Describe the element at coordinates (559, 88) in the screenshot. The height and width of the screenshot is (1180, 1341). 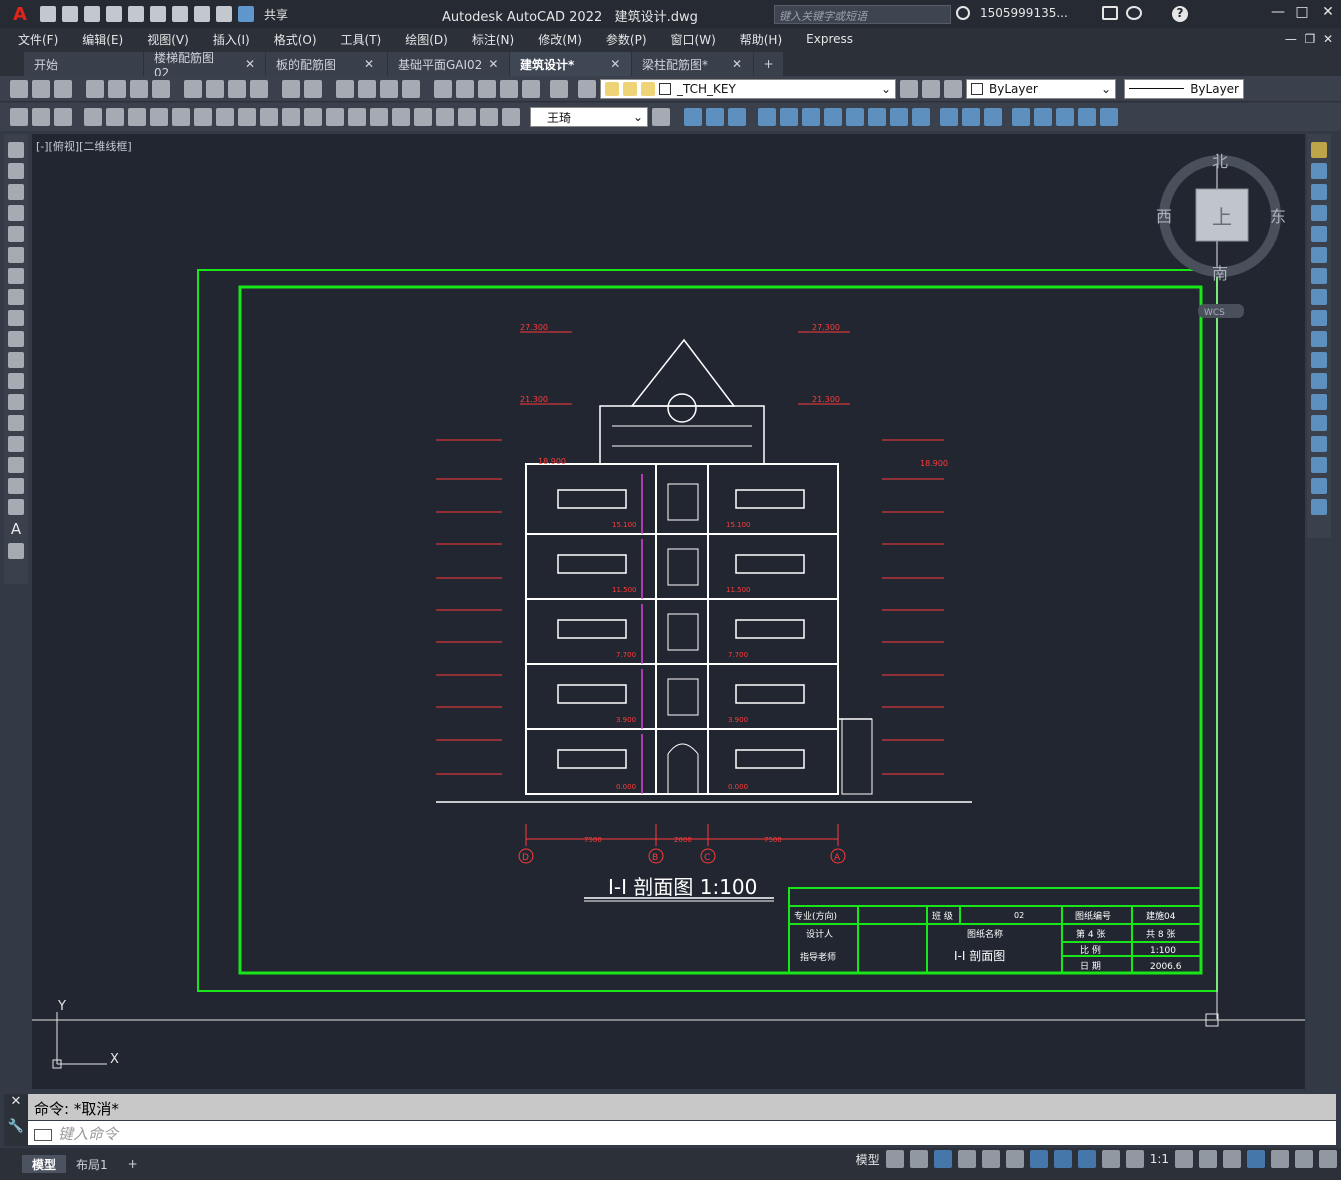
I see `help-icon` at that location.